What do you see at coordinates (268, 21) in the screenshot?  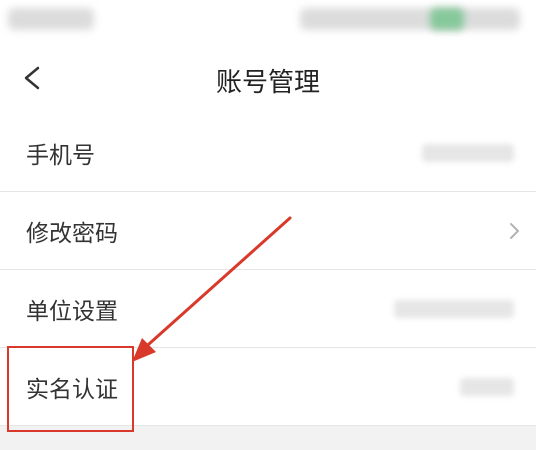 I see `status-bar` at bounding box center [268, 21].